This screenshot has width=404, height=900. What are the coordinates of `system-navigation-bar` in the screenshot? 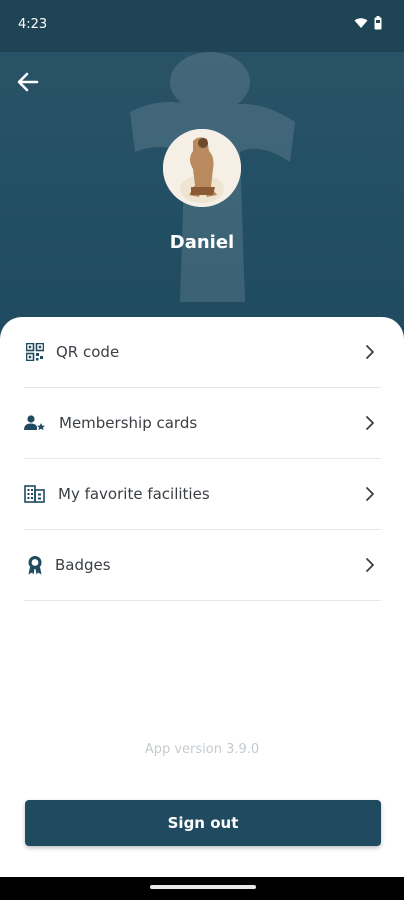 It's located at (202, 888).